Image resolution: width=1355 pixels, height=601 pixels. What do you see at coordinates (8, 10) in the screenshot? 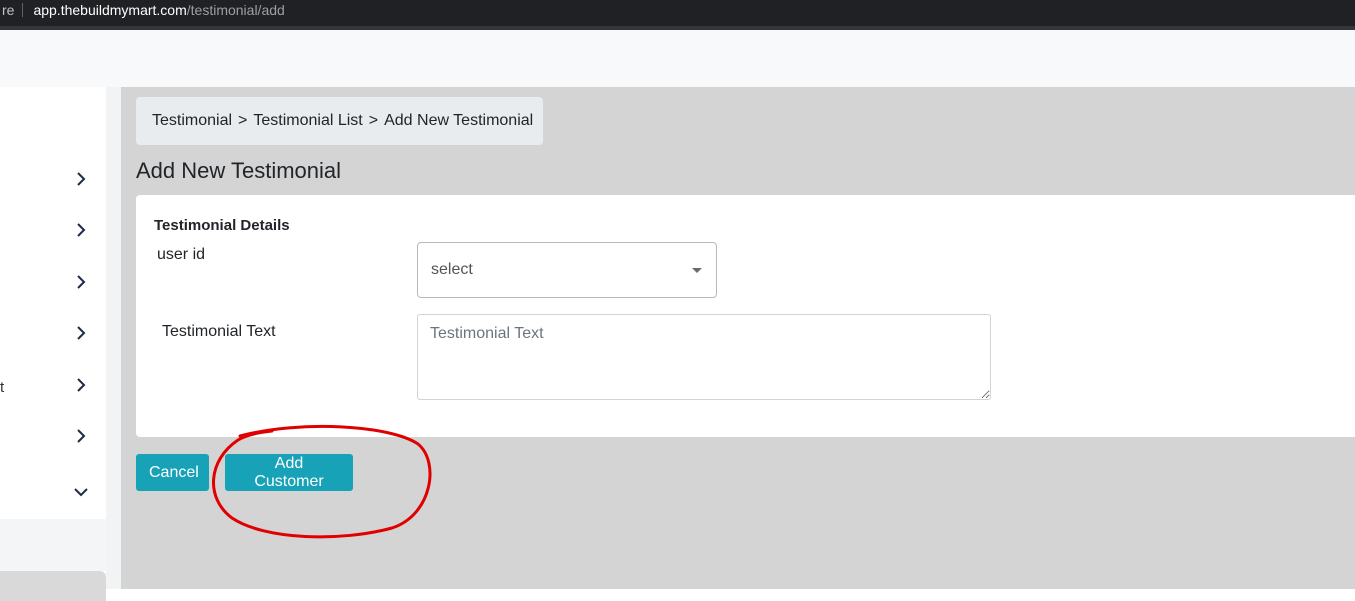
I see `address-bar-security-fragment: re` at bounding box center [8, 10].